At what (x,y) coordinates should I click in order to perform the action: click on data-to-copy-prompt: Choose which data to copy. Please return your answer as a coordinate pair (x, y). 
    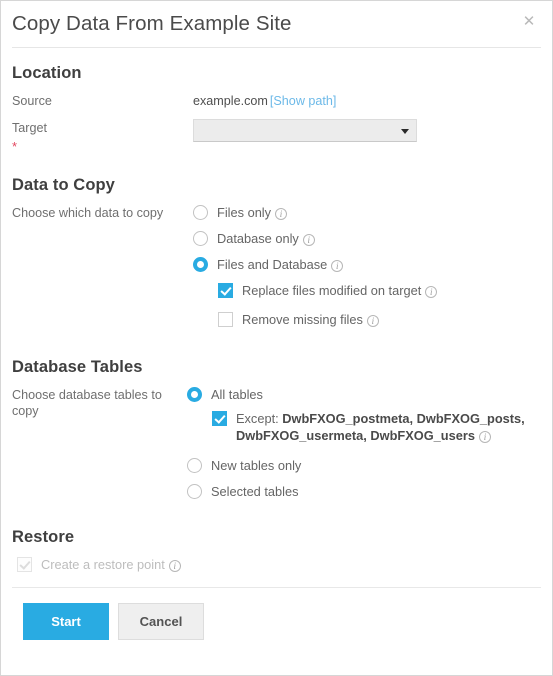
    Looking at the image, I should click on (88, 213).